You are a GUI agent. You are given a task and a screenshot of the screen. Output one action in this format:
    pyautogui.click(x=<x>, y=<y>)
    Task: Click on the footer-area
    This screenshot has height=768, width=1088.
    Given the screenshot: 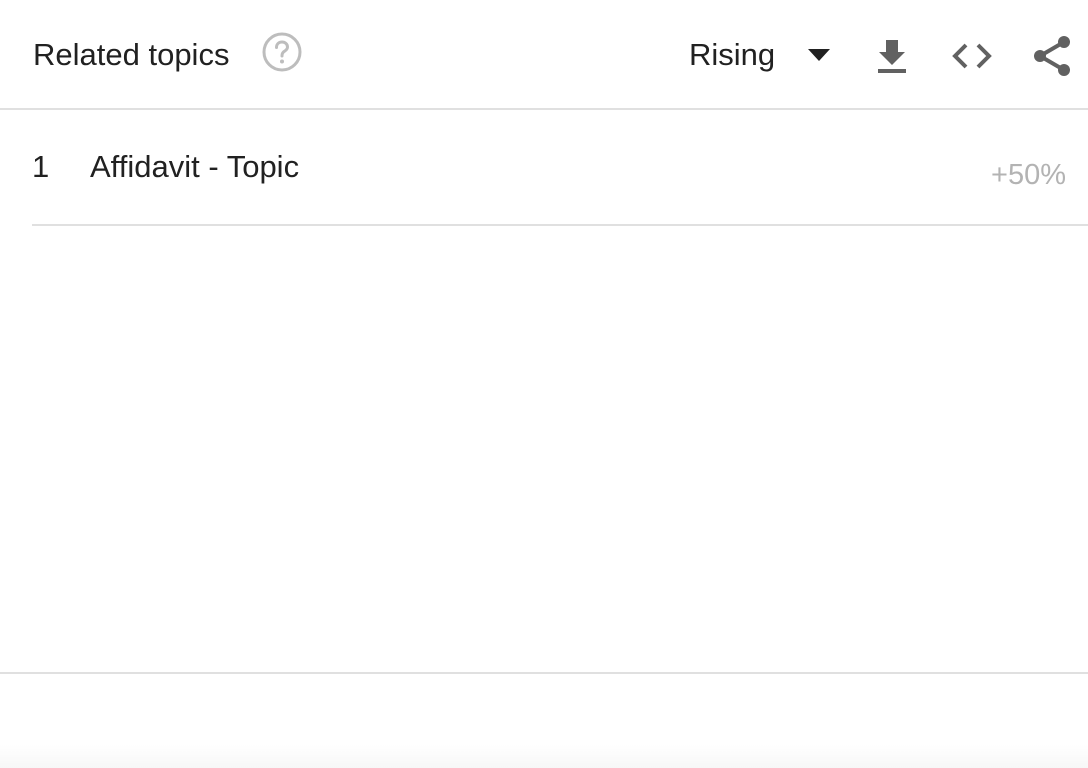 What is the action you would take?
    pyautogui.click(x=544, y=721)
    